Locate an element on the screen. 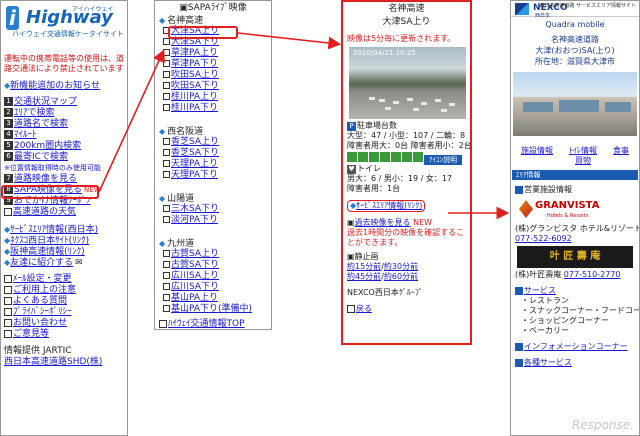 The image size is (640, 436). sapa-item: 桂川PA下り is located at coordinates (213, 108).